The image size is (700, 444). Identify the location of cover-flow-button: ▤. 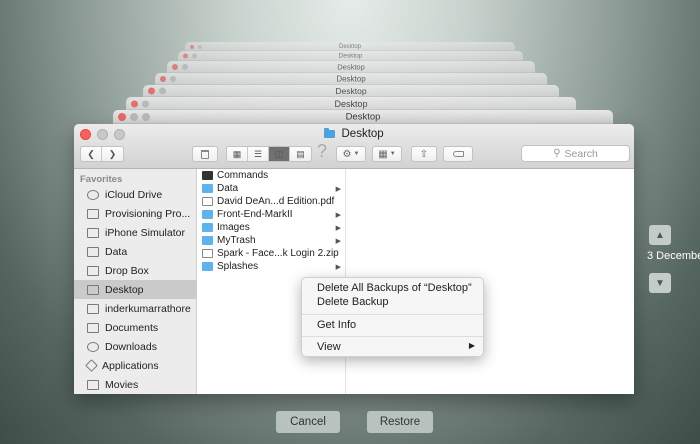
(300, 154).